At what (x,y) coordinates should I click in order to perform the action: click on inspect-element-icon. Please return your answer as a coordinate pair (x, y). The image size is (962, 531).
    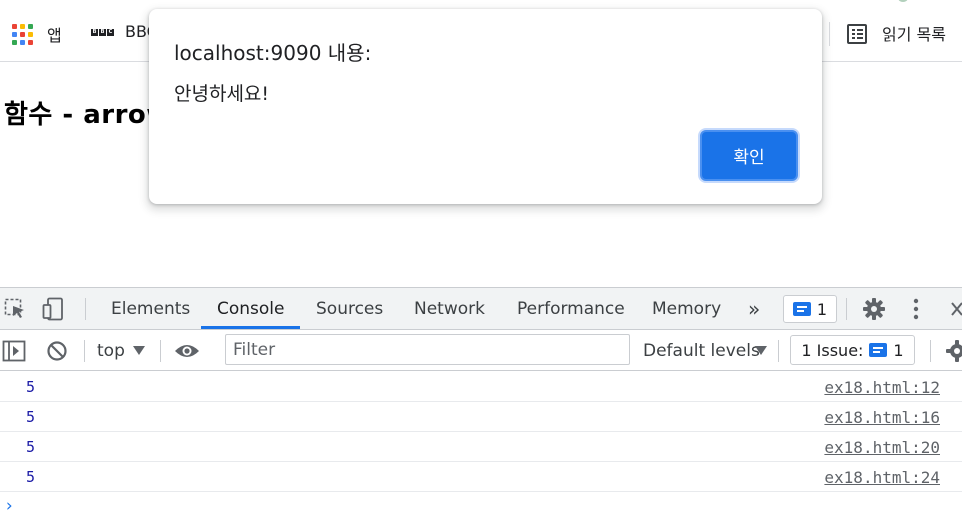
    Looking at the image, I should click on (16, 309).